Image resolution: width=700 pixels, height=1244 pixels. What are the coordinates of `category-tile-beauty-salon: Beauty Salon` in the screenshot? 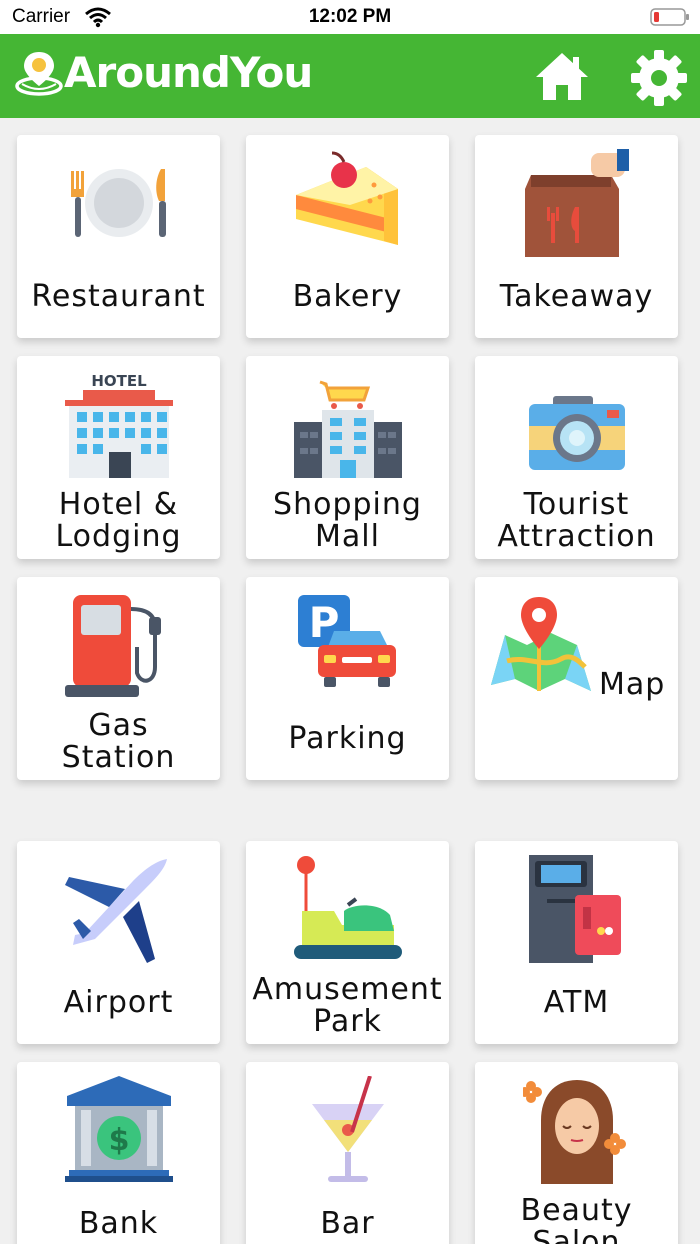 It's located at (576, 1153).